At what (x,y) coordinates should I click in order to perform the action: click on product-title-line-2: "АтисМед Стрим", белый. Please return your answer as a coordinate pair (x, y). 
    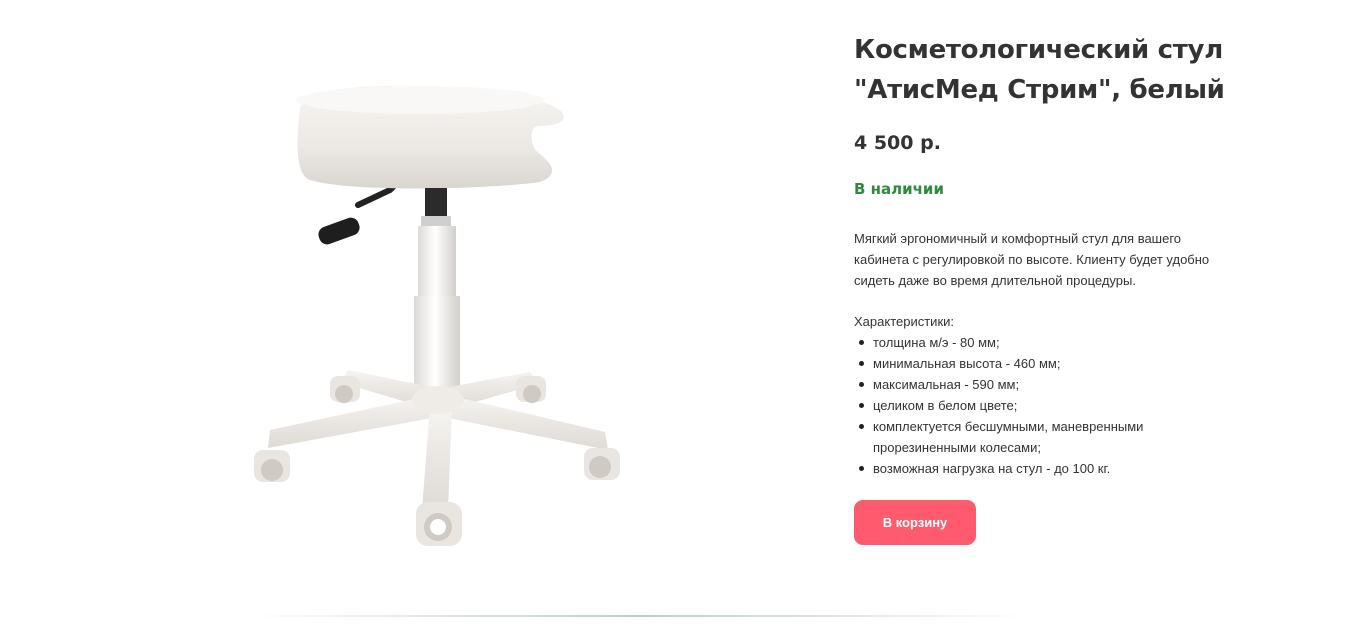
    Looking at the image, I should click on (1039, 90).